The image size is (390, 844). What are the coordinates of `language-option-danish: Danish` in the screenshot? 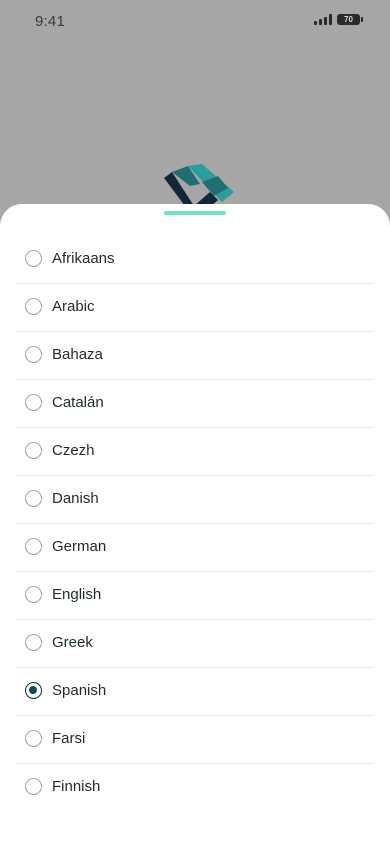 It's located at (194, 500).